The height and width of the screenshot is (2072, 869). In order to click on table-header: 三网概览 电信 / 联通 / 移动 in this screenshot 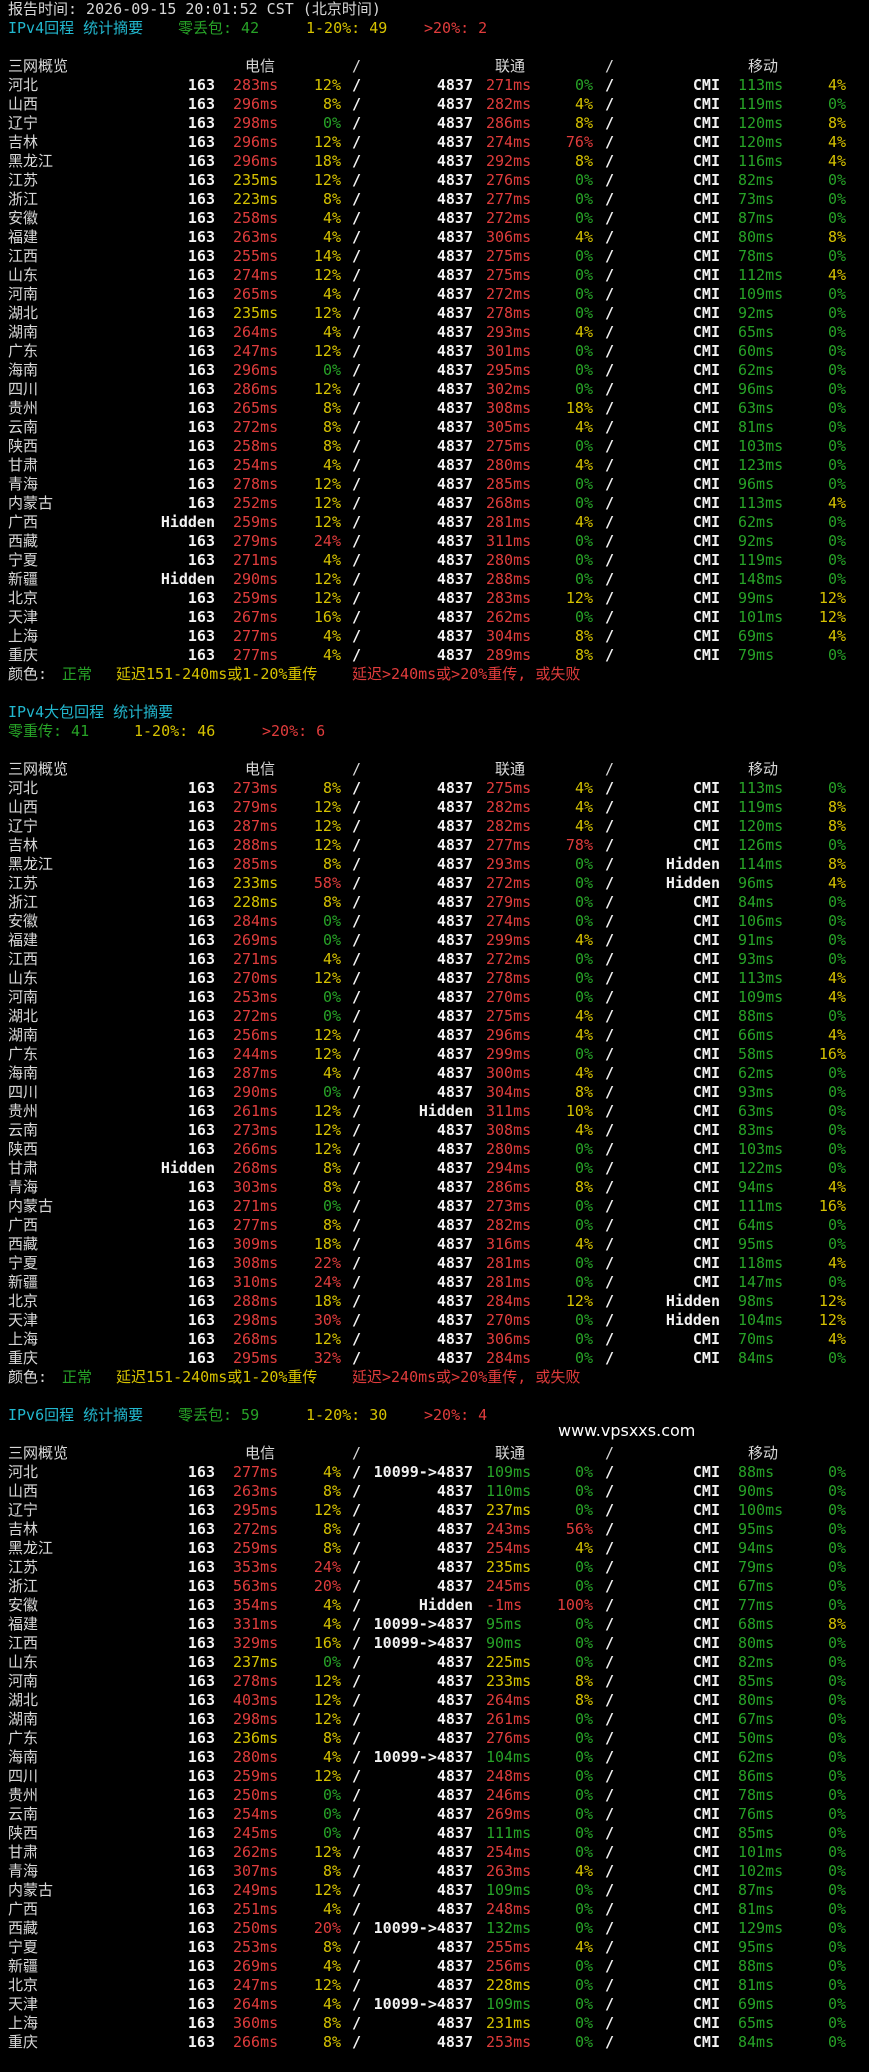, I will do `click(434, 769)`.